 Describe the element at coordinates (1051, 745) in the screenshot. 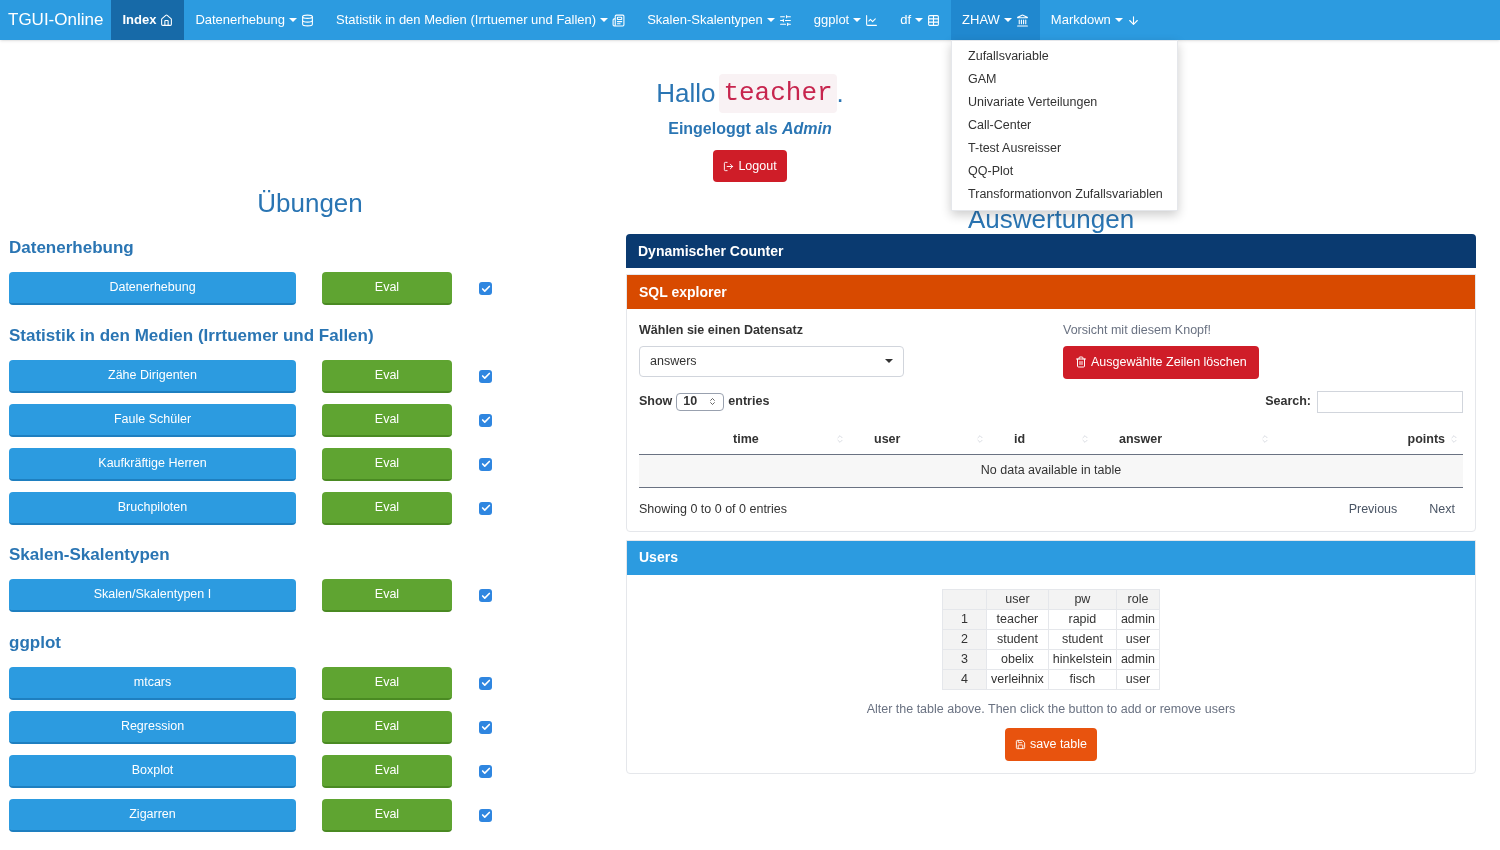

I see `save-button: save table` at that location.